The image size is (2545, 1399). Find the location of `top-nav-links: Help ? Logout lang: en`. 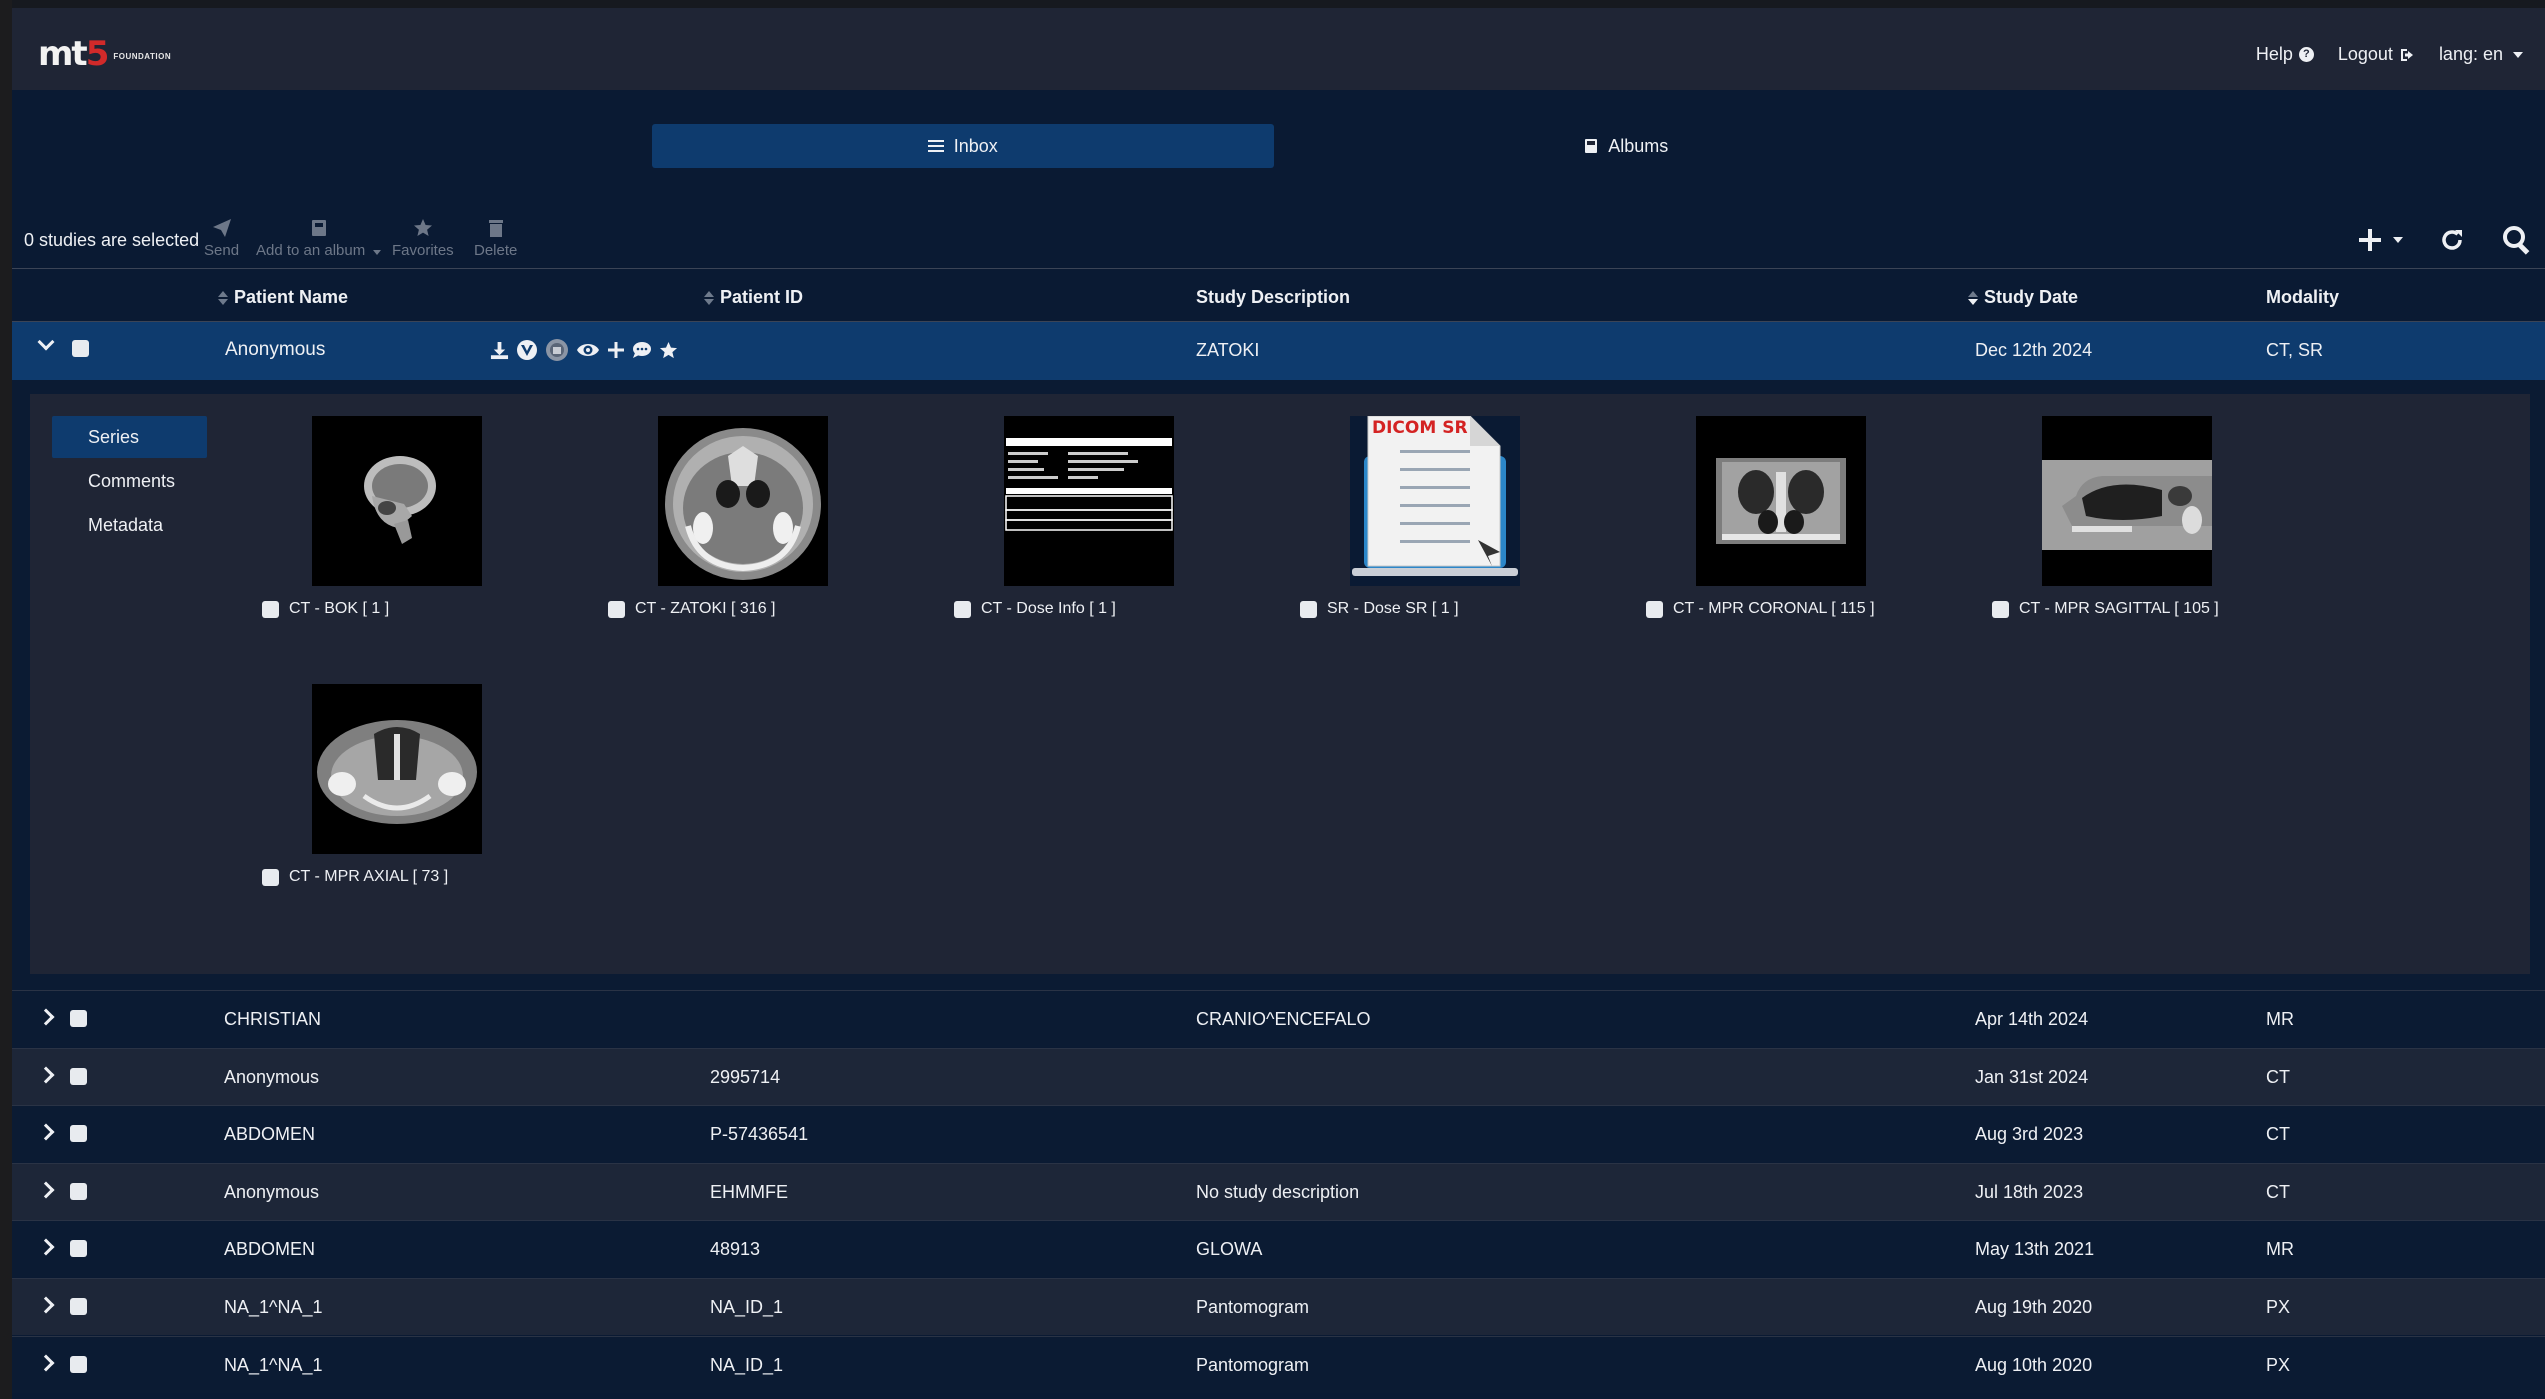

top-nav-links: Help ? Logout lang: en is located at coordinates (2389, 54).